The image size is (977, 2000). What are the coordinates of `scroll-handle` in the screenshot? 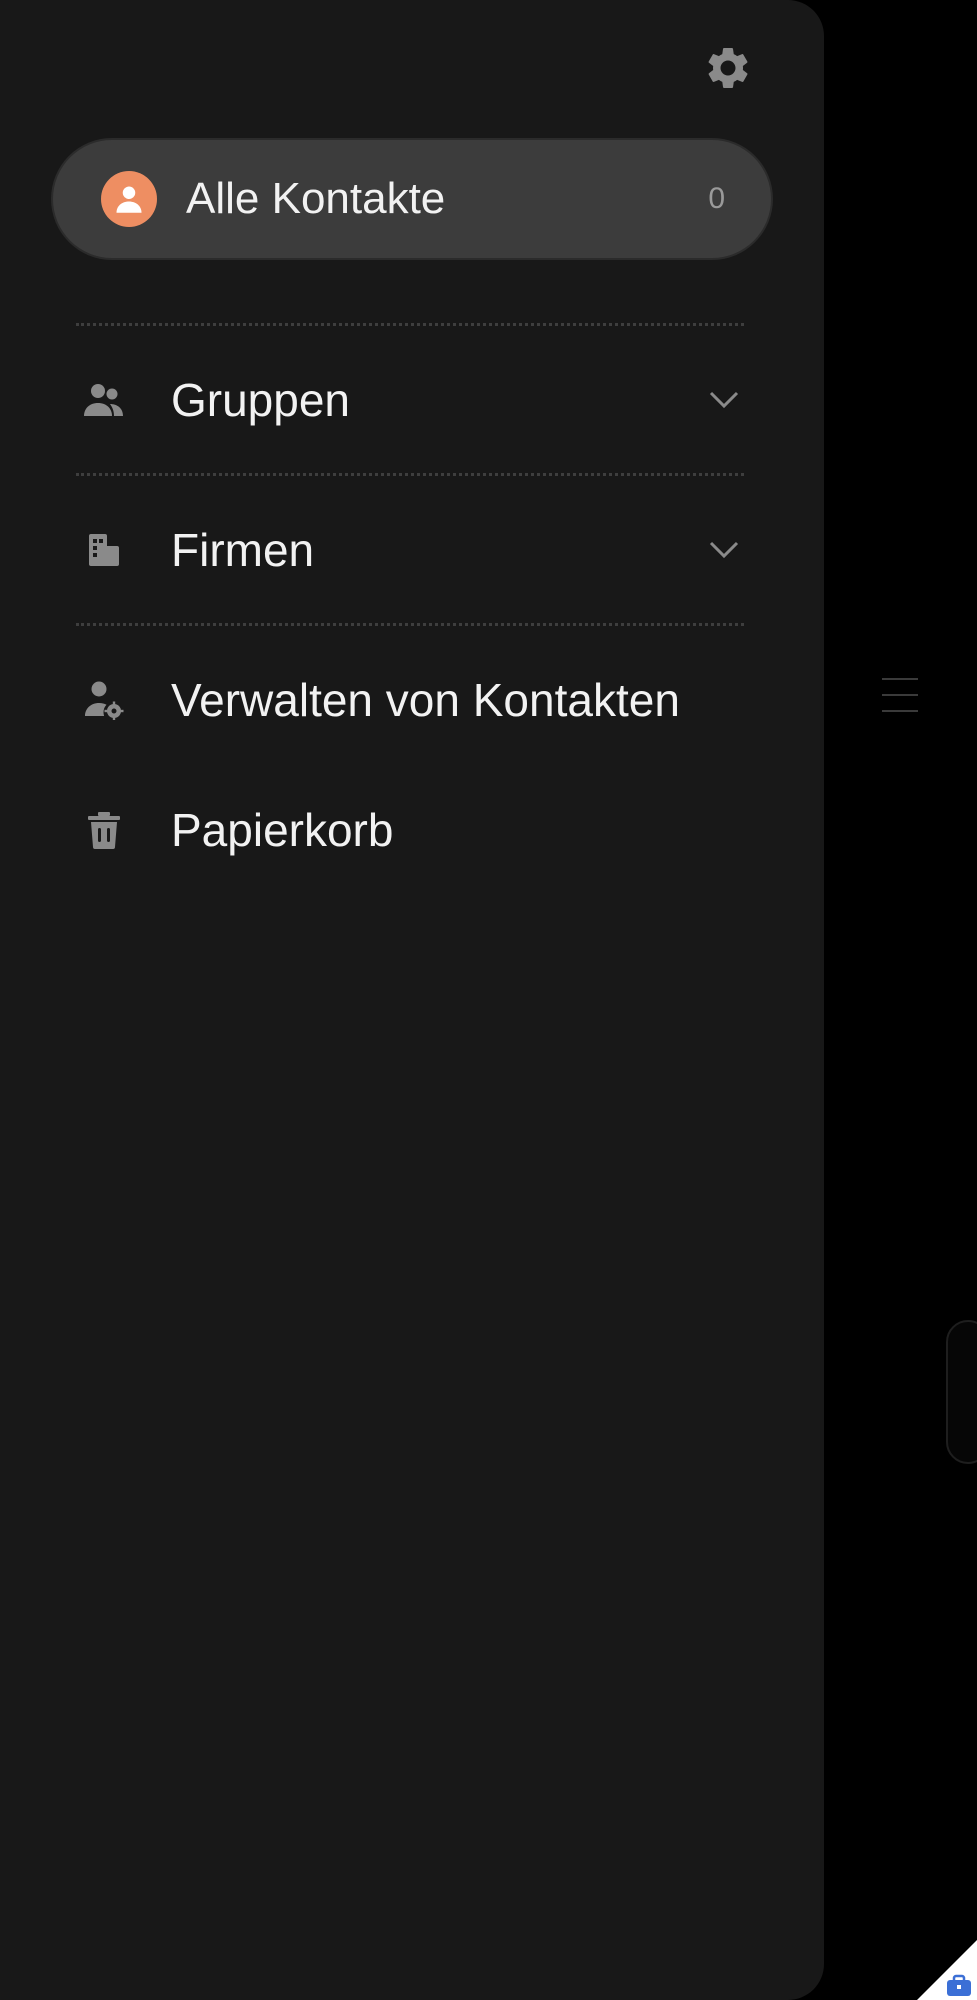 It's located at (961, 1392).